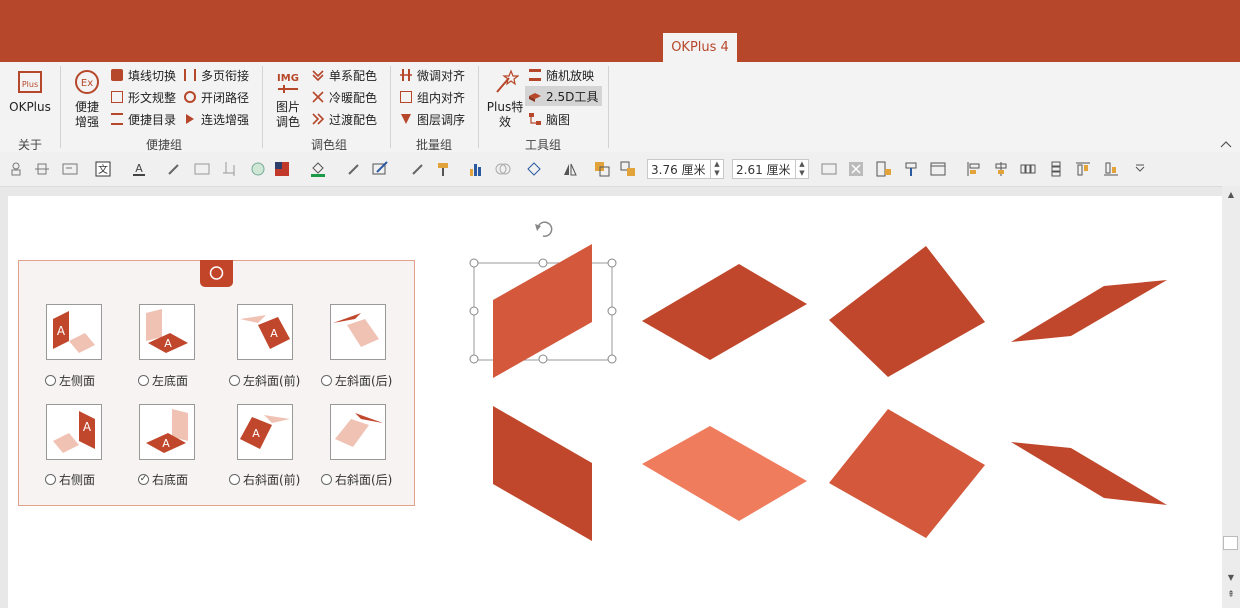 This screenshot has width=1240, height=608. I want to click on vertical-scrollbar: ▲ ▼ ⇞, so click(1231, 397).